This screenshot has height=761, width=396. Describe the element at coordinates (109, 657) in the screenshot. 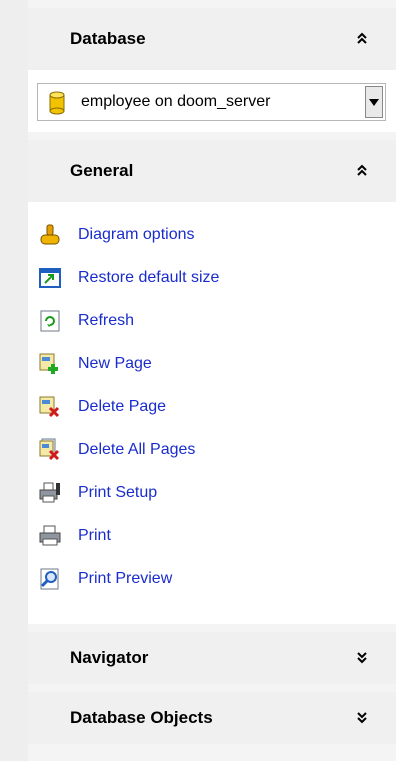

I see `navigator-section-title: Navigator` at that location.